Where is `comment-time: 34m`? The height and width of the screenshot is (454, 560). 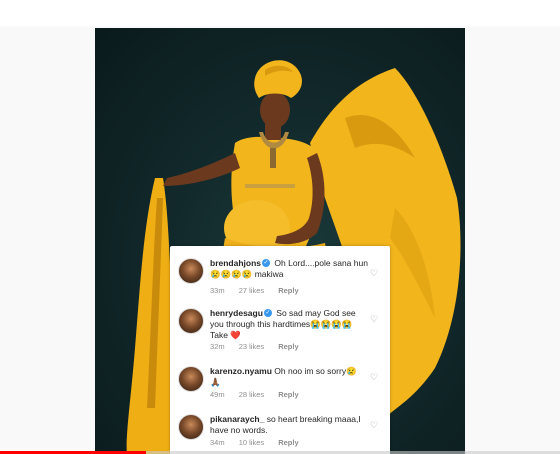 comment-time: 34m is located at coordinates (217, 442).